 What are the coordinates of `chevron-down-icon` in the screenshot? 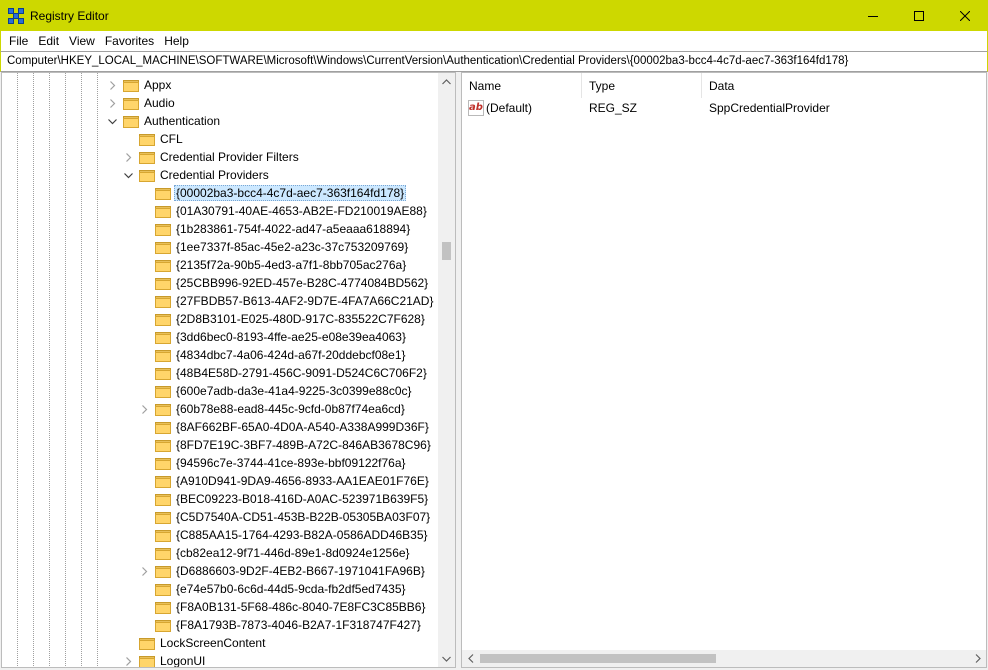 It's located at (112, 121).